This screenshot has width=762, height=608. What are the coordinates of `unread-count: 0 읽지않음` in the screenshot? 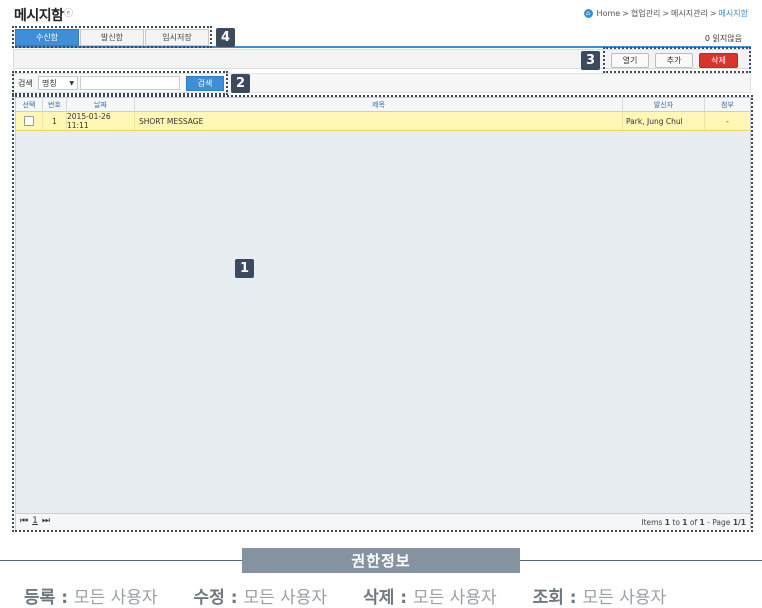 It's located at (723, 38).